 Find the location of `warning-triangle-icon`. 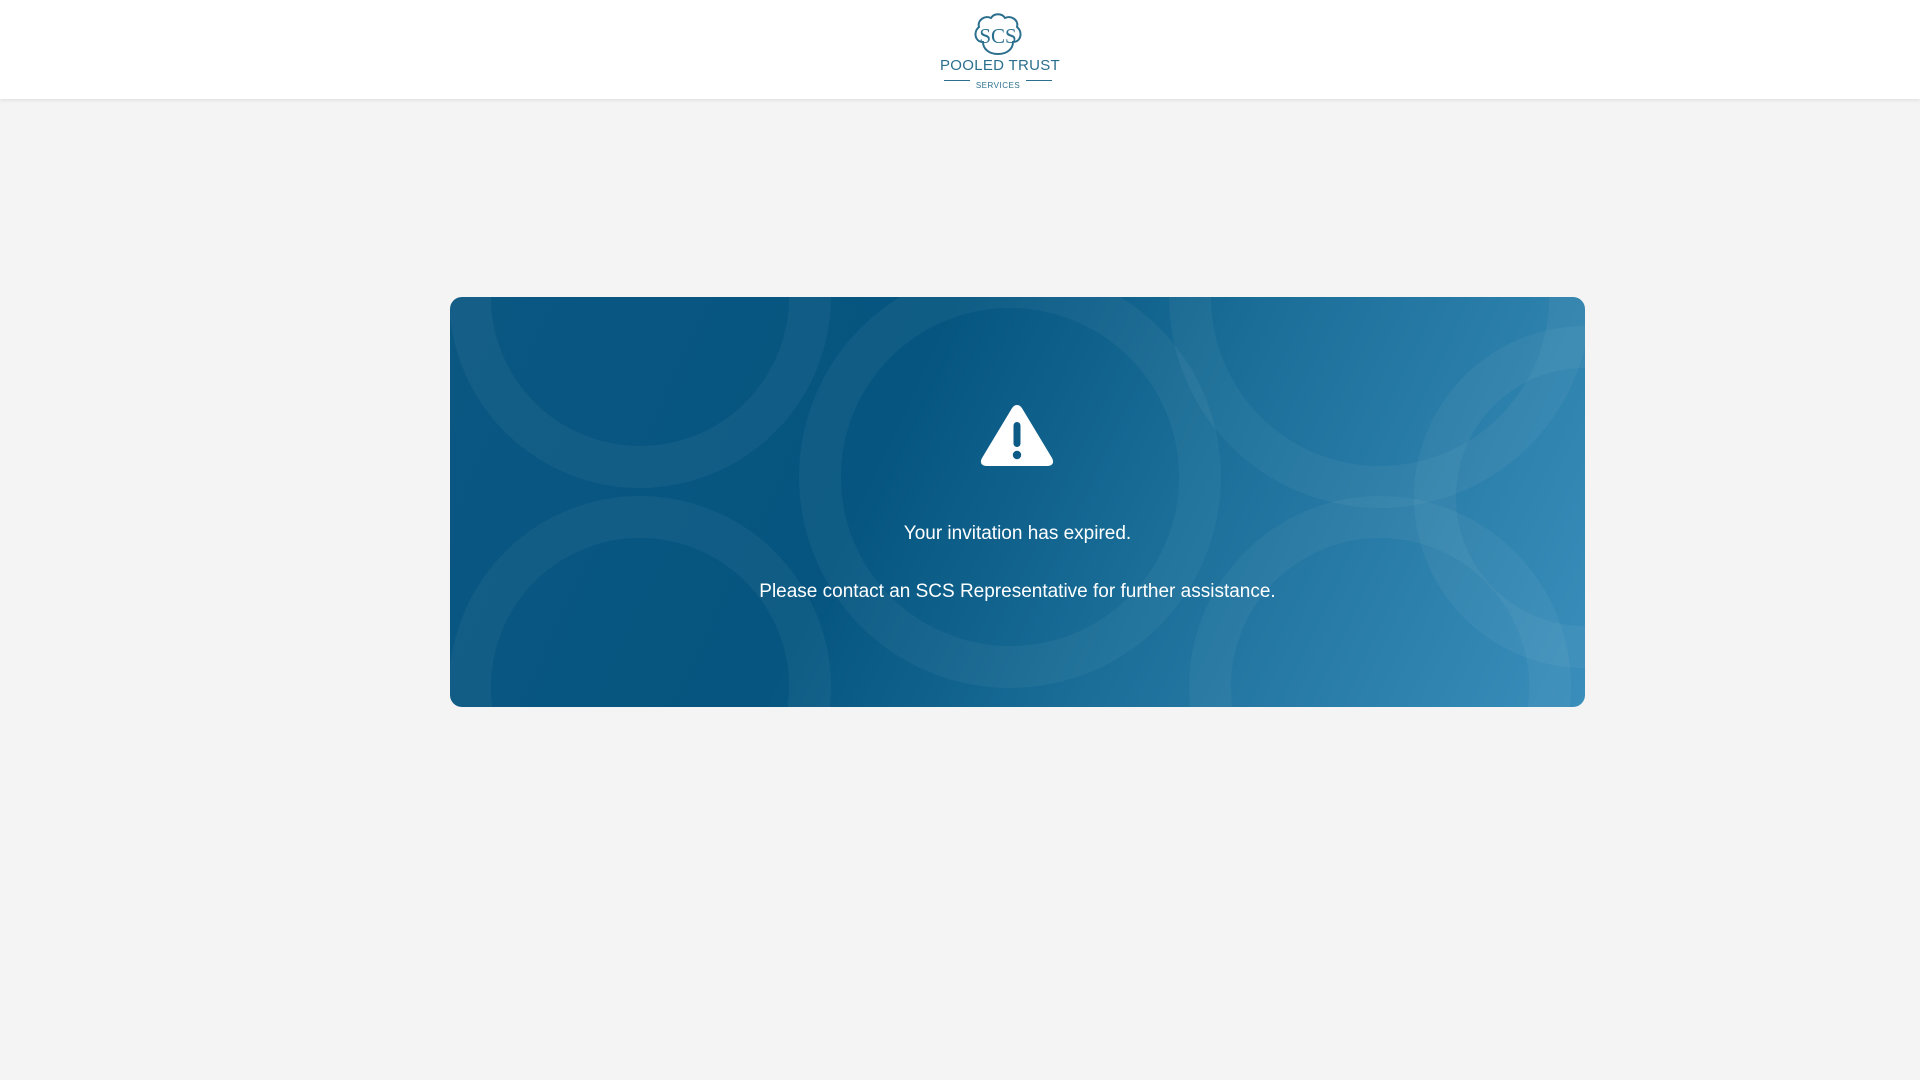

warning-triangle-icon is located at coordinates (1017, 435).